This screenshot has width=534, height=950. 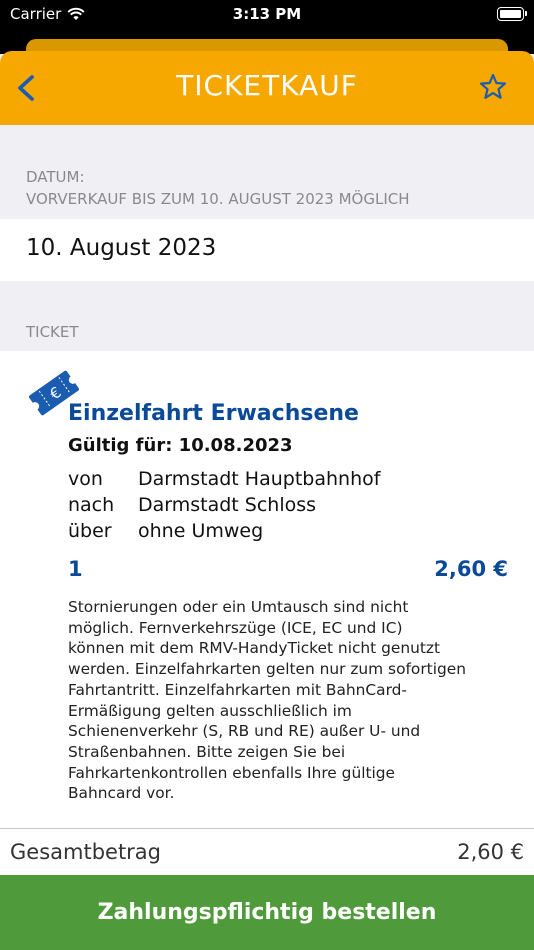 I want to click on route-via-label: über, so click(x=90, y=531).